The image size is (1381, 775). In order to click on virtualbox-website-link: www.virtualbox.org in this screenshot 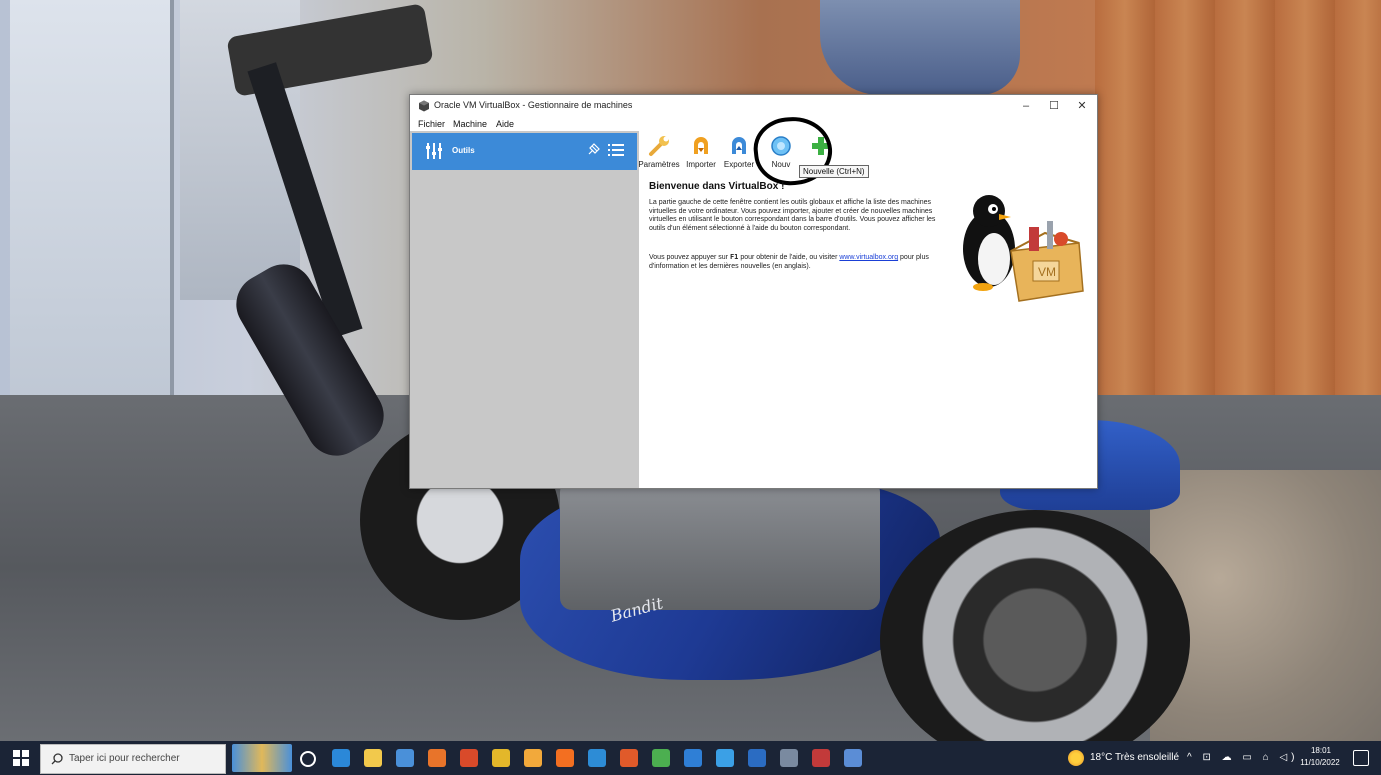, I will do `click(868, 257)`.